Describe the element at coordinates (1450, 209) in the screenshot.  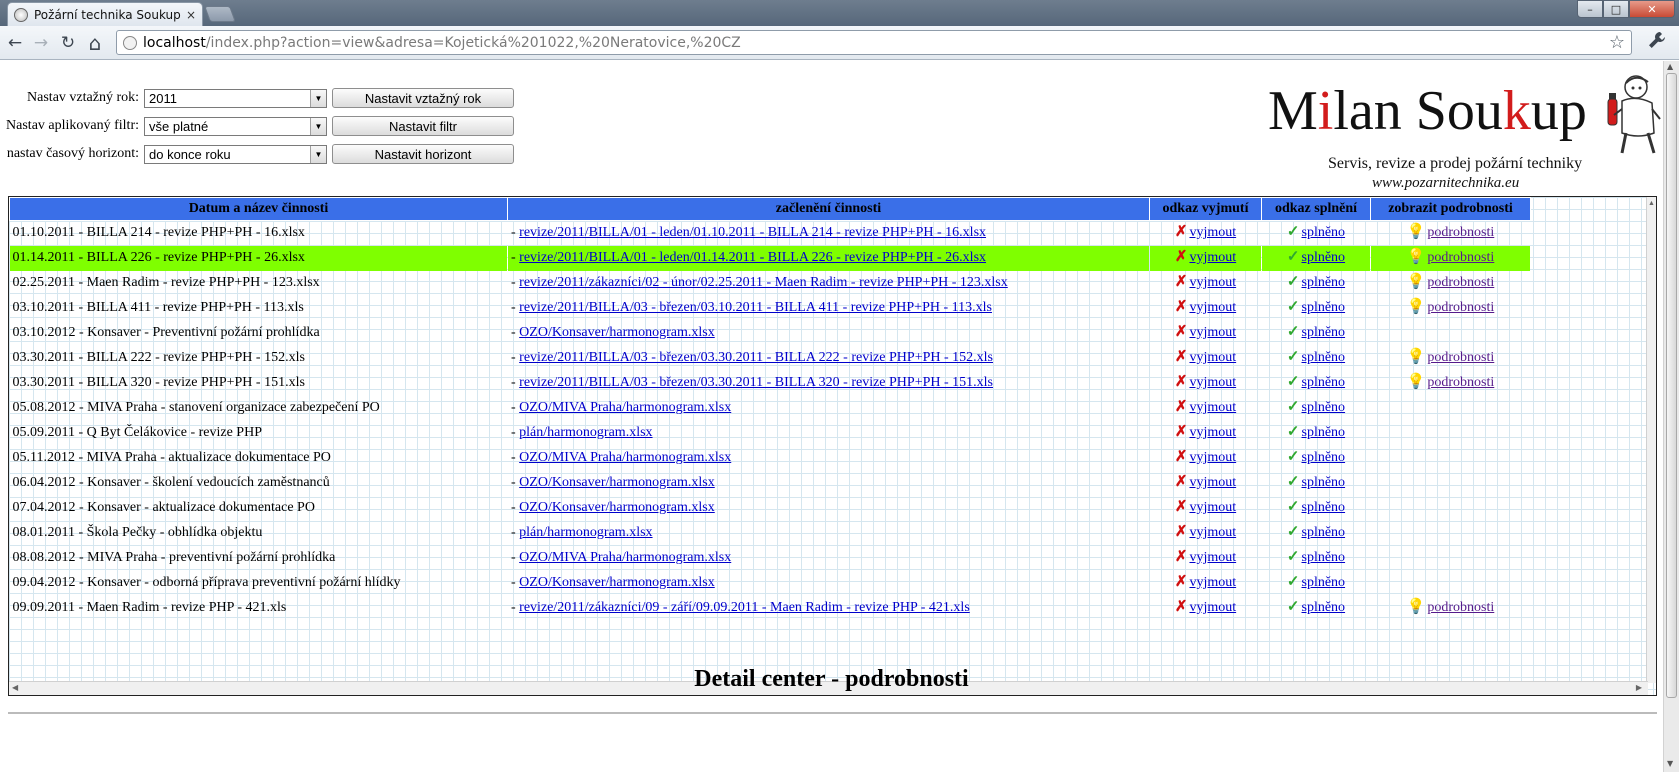
I see `column-header-details: zobrazit podrobnosti` at that location.